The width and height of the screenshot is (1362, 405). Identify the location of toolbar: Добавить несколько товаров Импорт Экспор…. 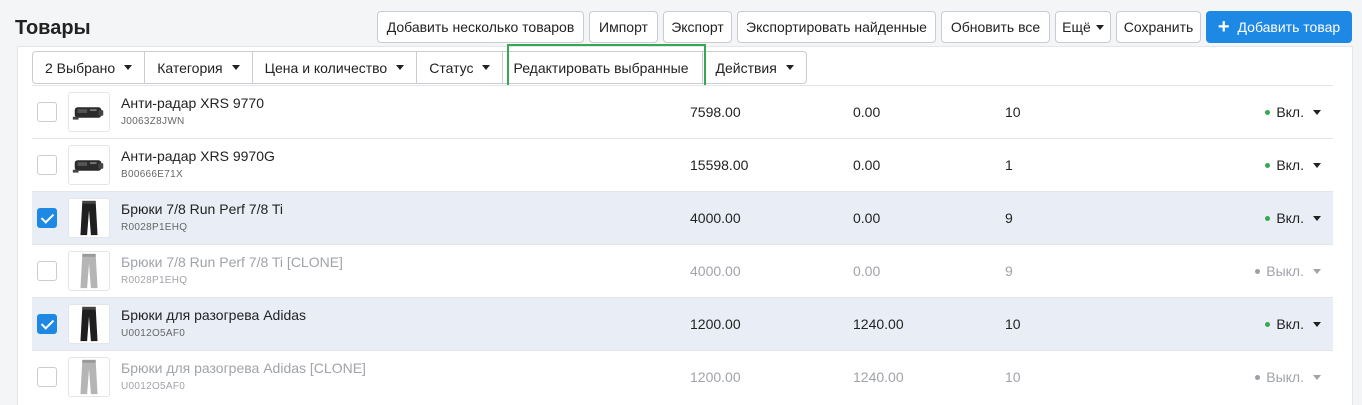
(864, 27).